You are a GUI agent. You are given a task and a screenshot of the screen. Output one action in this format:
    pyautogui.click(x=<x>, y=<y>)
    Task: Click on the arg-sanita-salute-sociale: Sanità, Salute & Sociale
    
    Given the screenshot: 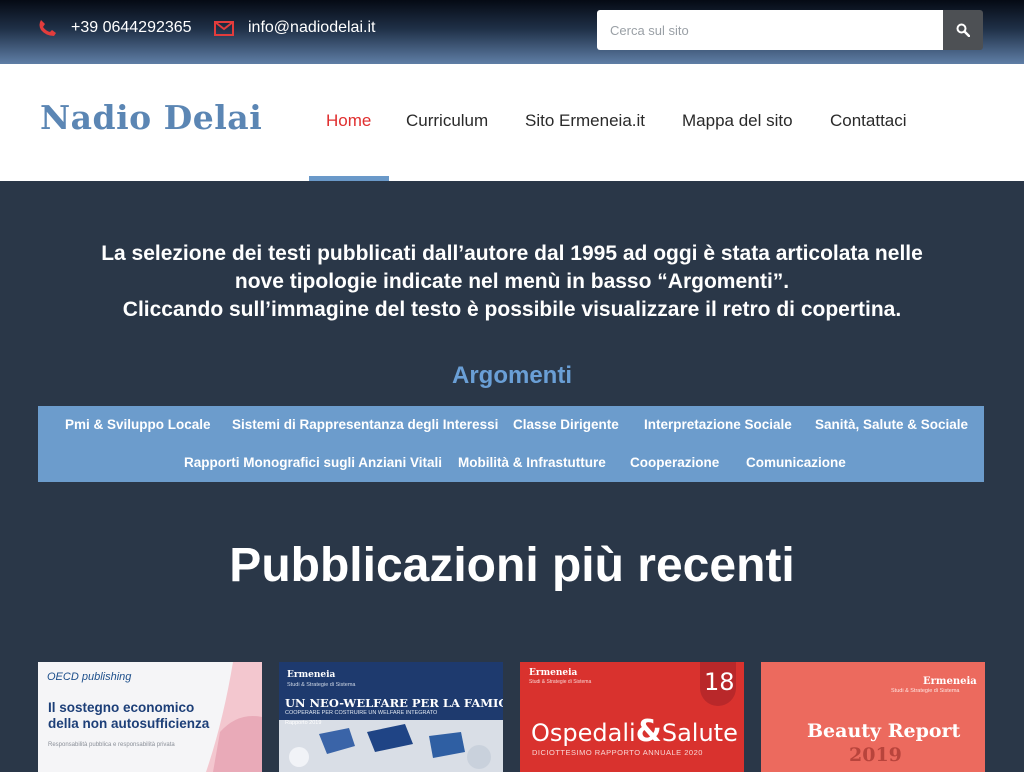 What is the action you would take?
    pyautogui.click(x=891, y=424)
    